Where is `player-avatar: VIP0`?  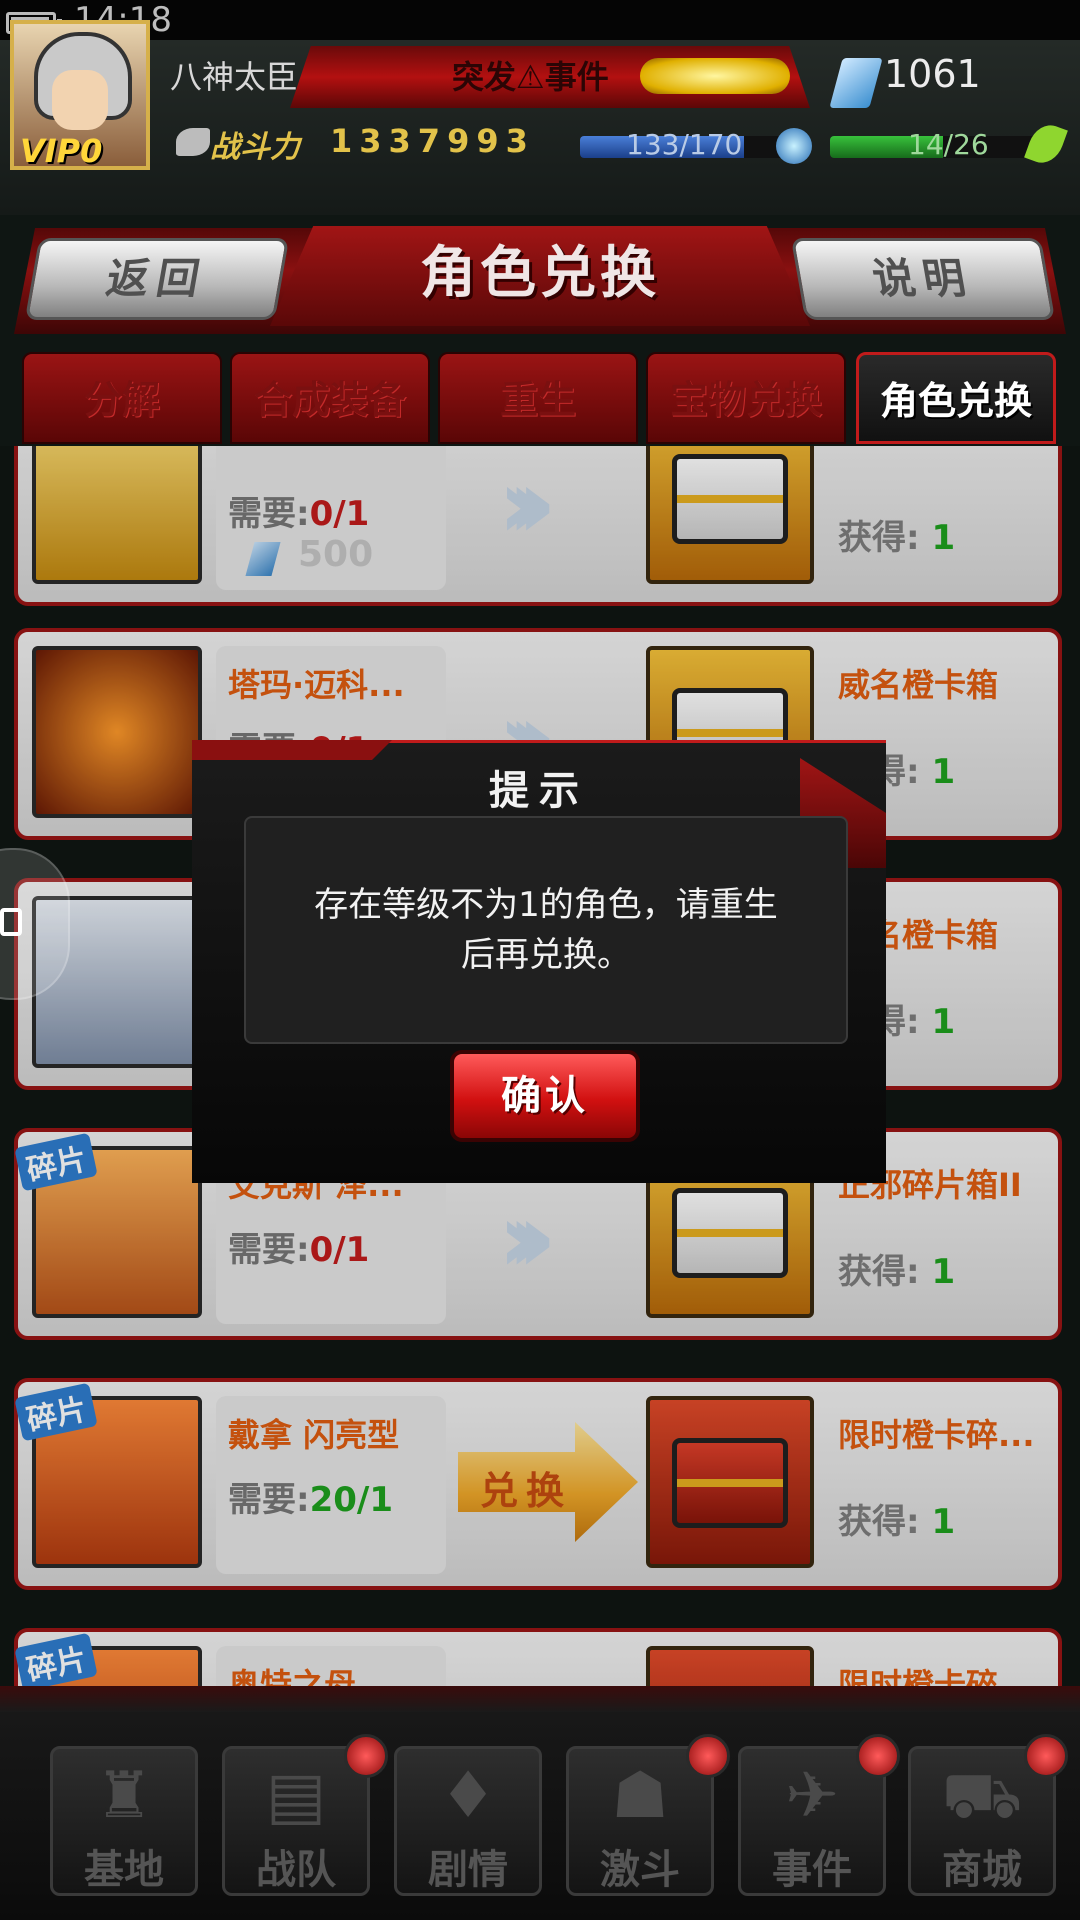
player-avatar: VIP0 is located at coordinates (80, 95).